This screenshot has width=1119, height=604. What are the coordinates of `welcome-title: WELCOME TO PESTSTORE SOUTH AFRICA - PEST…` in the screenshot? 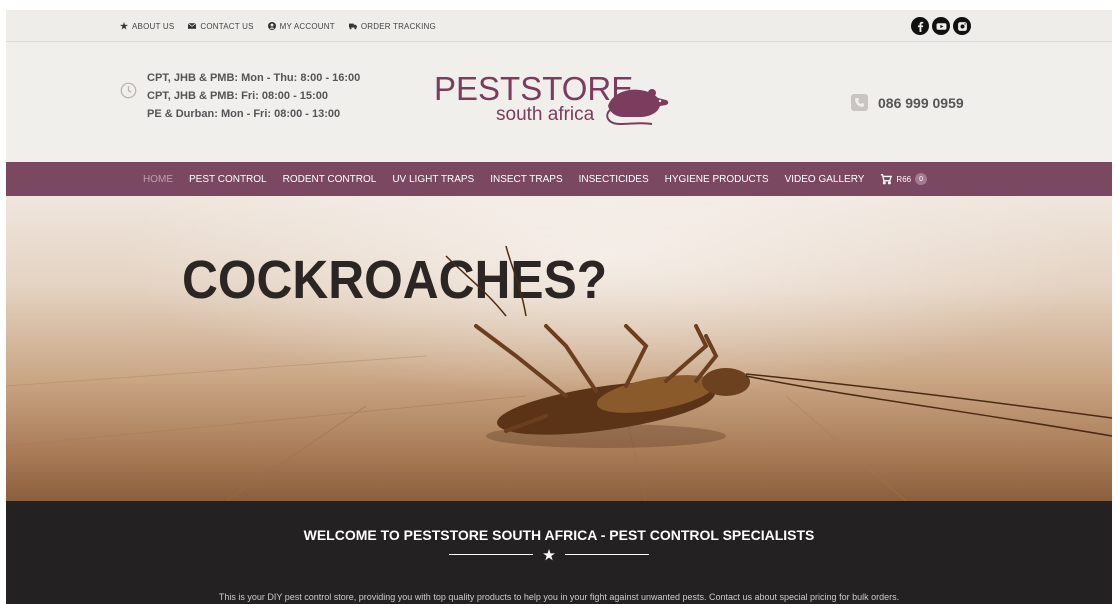 It's located at (559, 535).